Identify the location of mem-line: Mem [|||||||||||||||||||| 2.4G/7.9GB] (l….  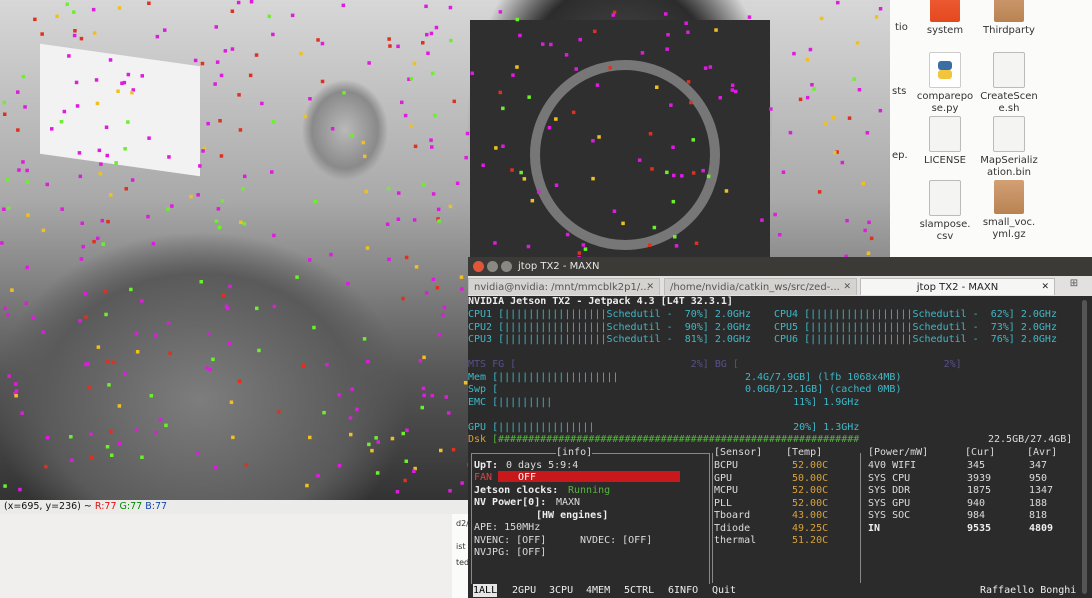
(685, 377).